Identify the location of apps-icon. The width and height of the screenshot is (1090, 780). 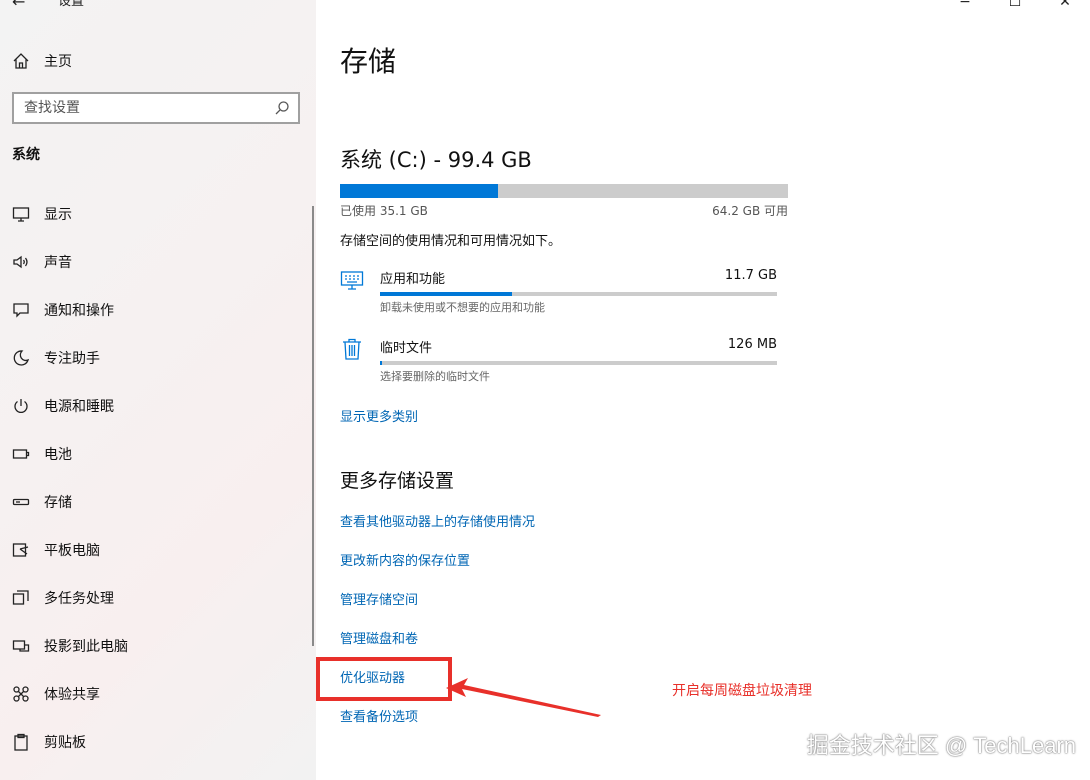
(352, 280).